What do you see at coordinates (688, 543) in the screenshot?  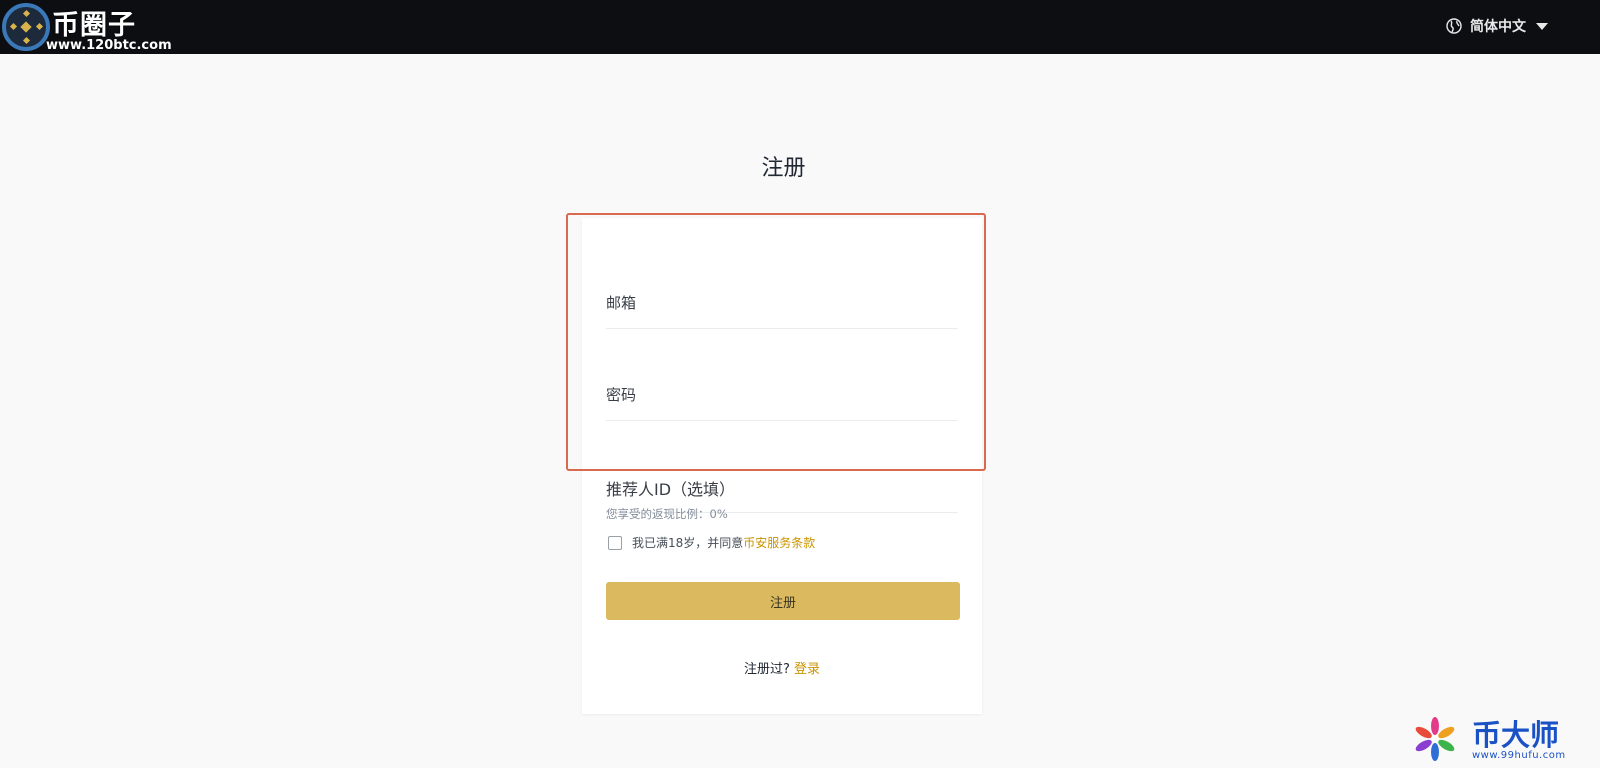 I see `agree-text: 我已满18岁，并同意` at bounding box center [688, 543].